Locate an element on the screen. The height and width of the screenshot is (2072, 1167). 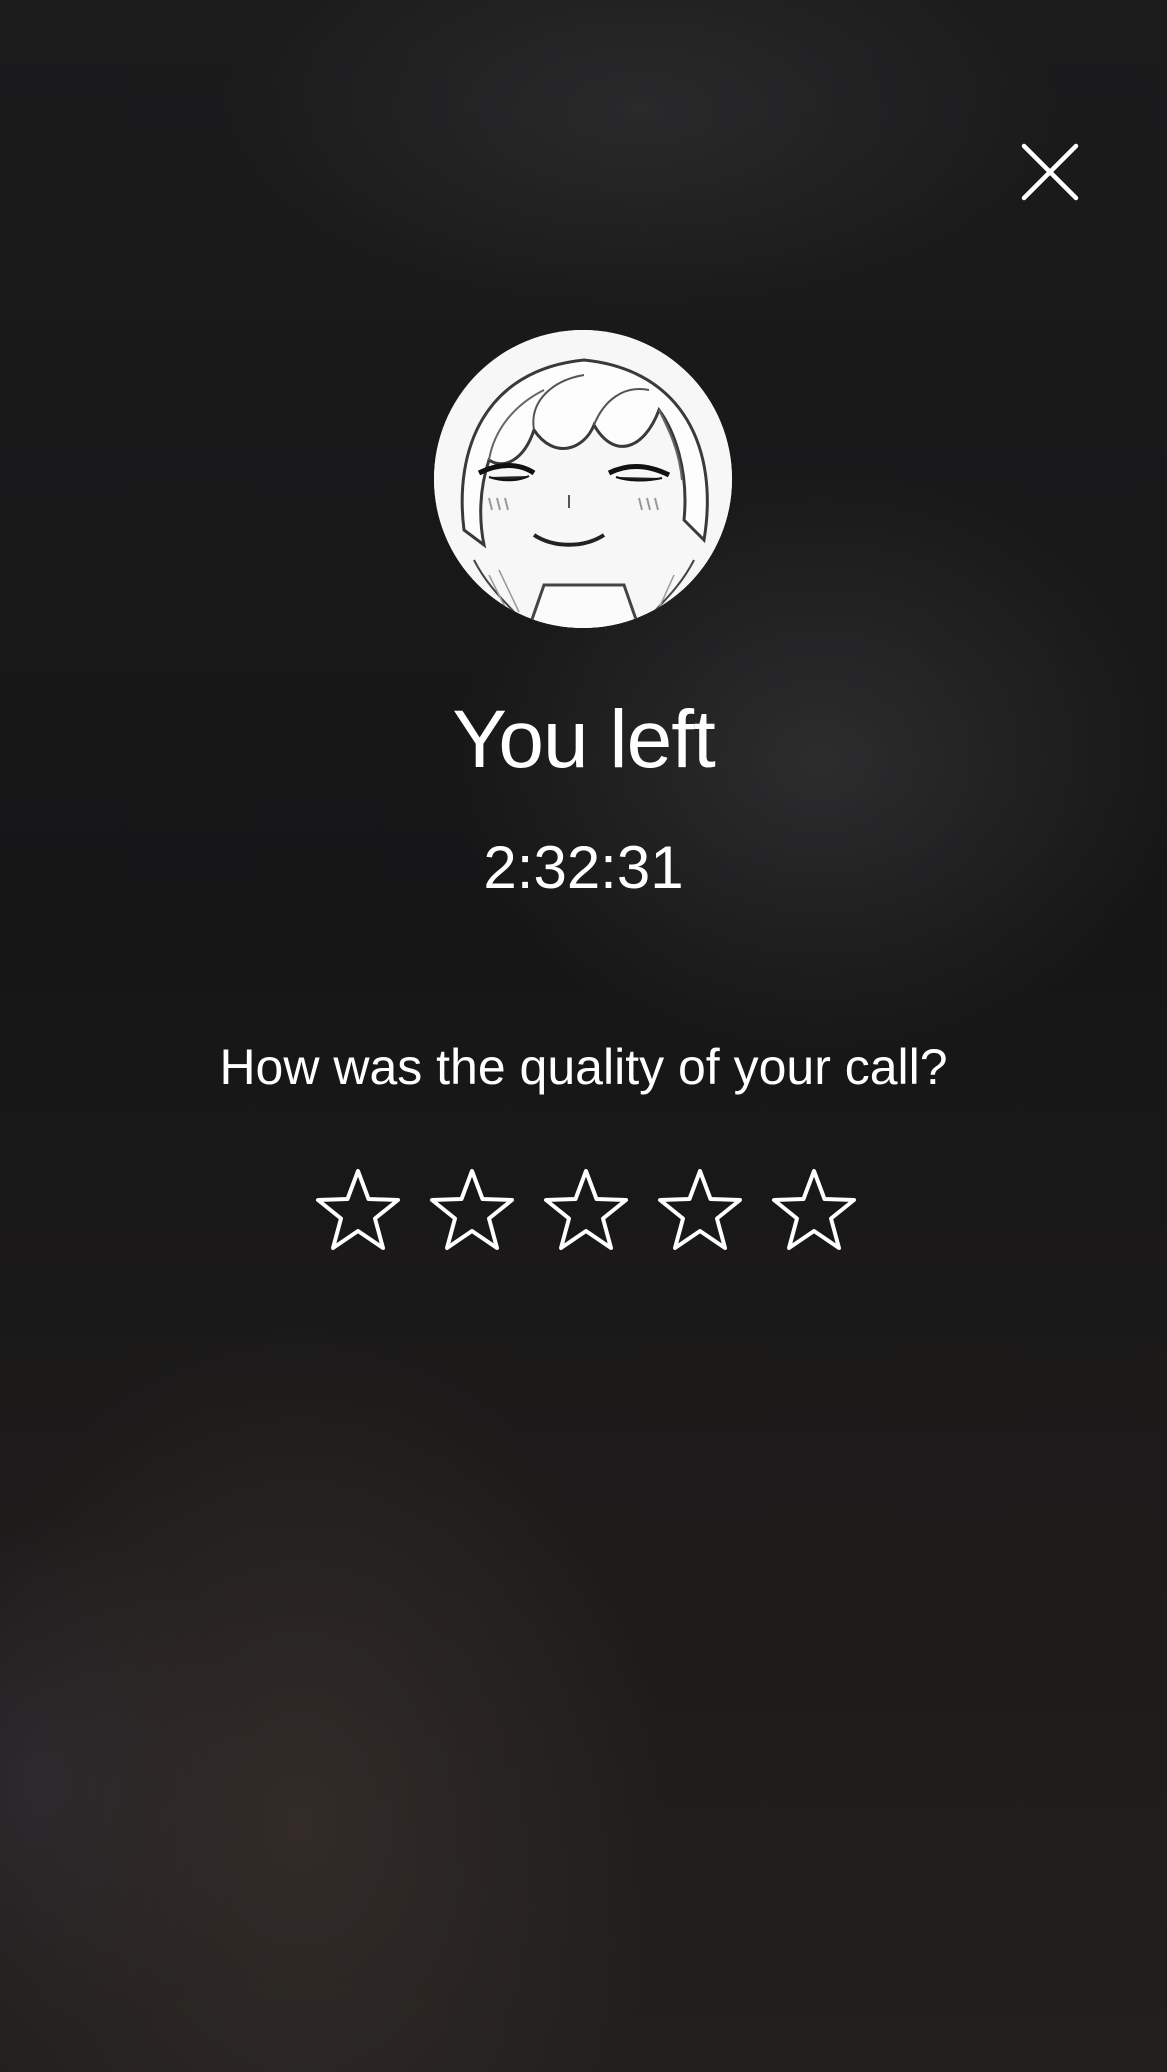
manga-girl-avatar-image is located at coordinates (583, 479).